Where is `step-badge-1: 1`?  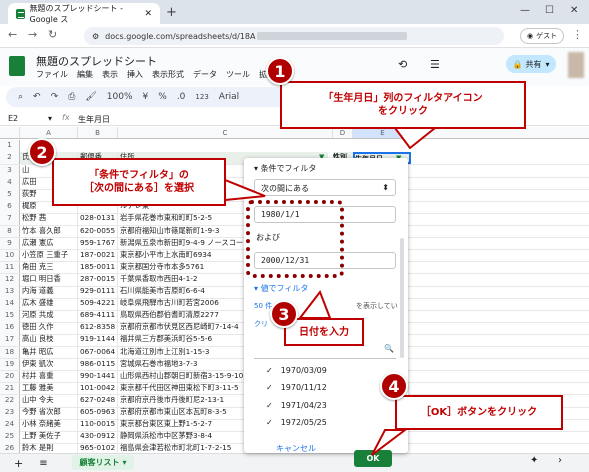
step-badge-1: 1 is located at coordinates (280, 71).